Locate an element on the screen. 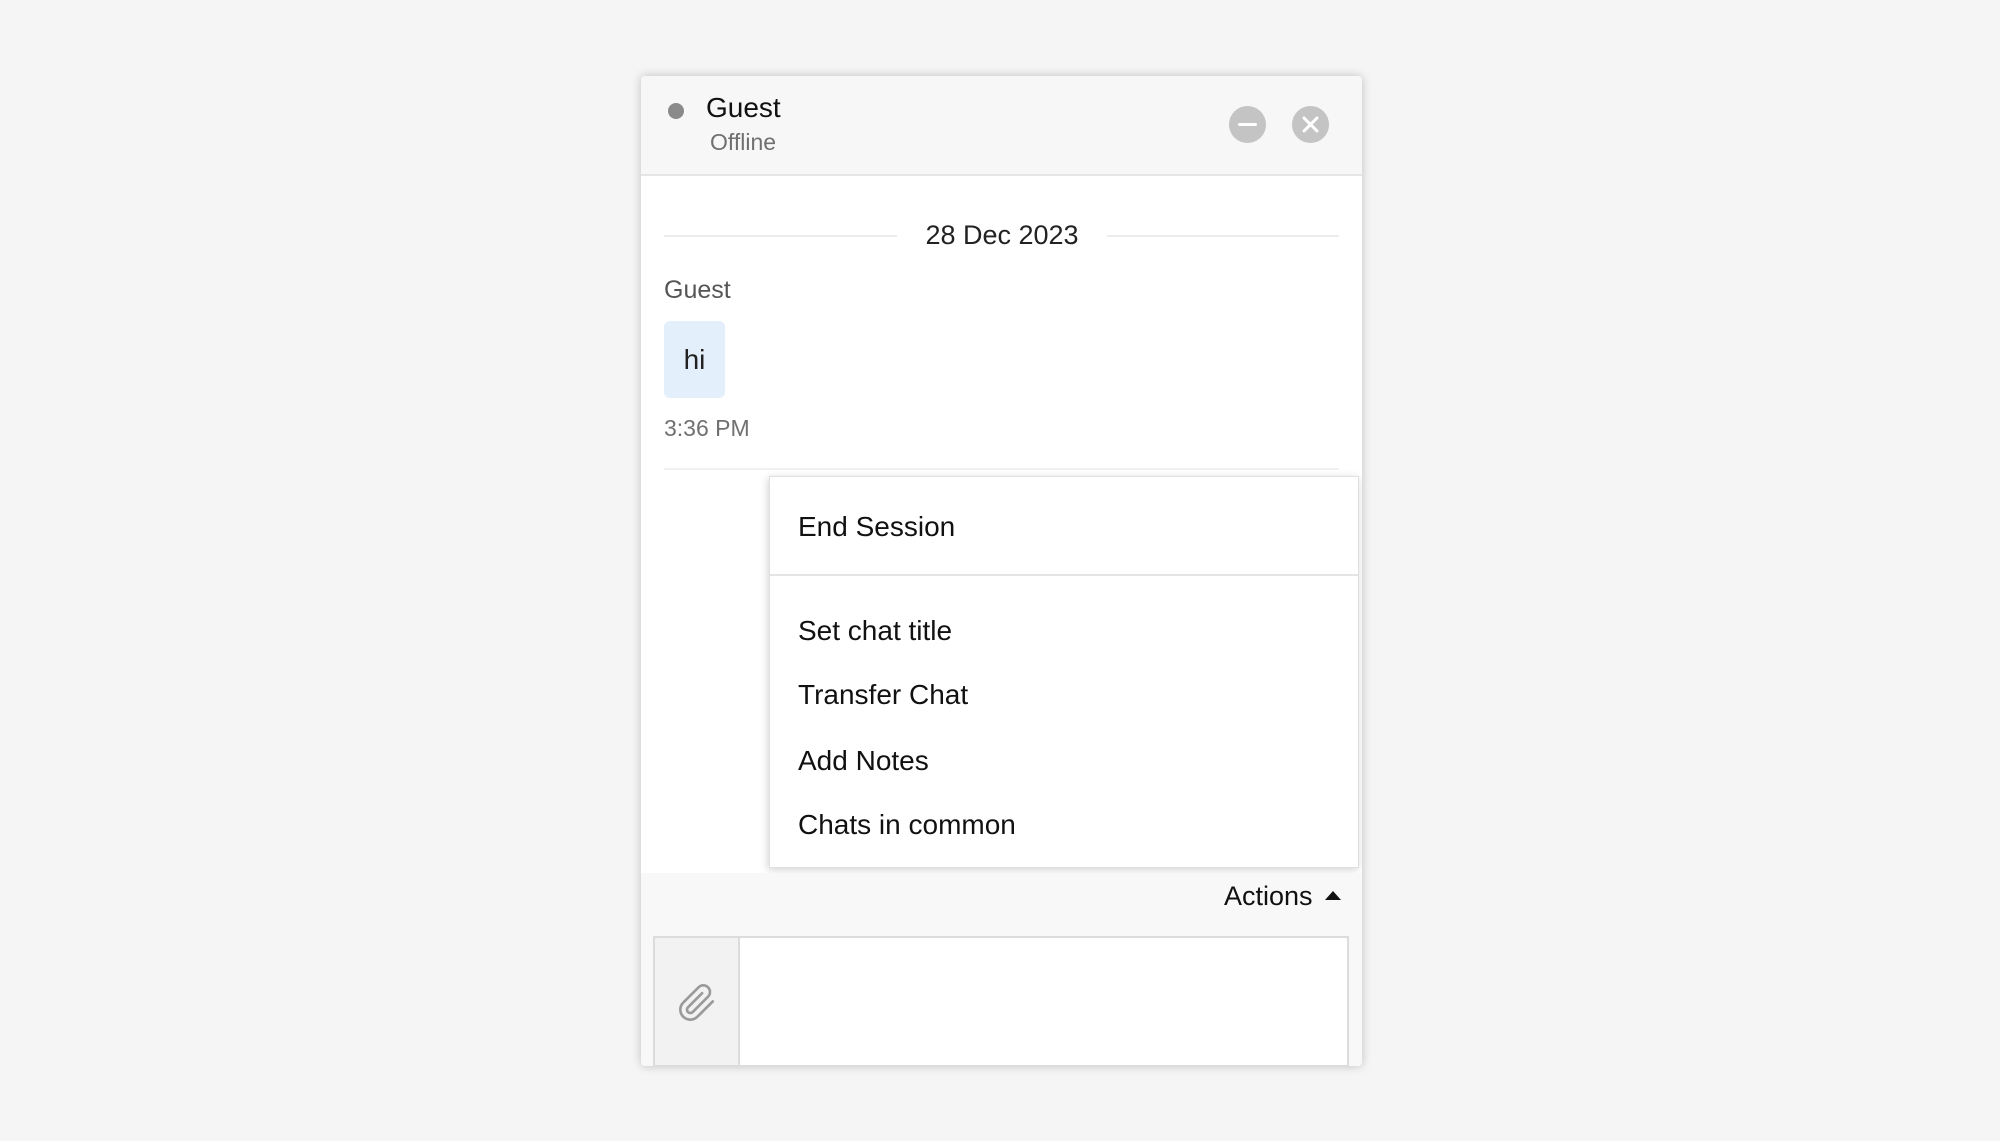  close-icon is located at coordinates (1310, 124).